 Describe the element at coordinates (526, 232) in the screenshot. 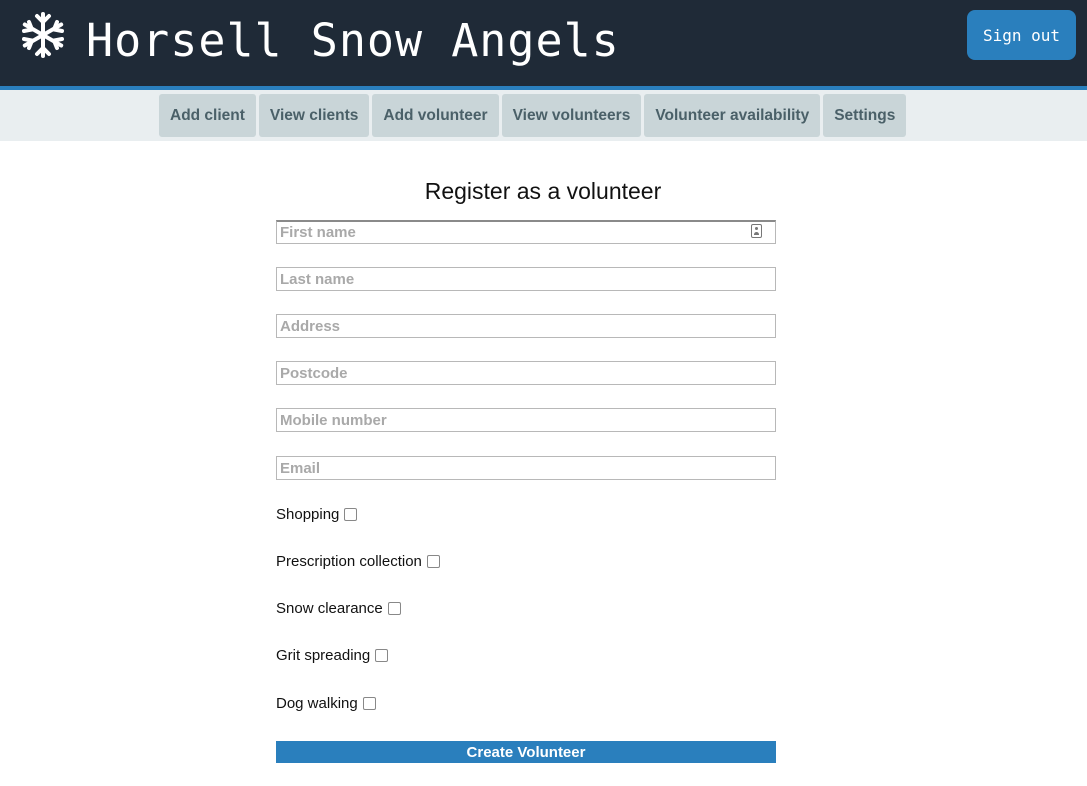

I see `first-name-input` at that location.